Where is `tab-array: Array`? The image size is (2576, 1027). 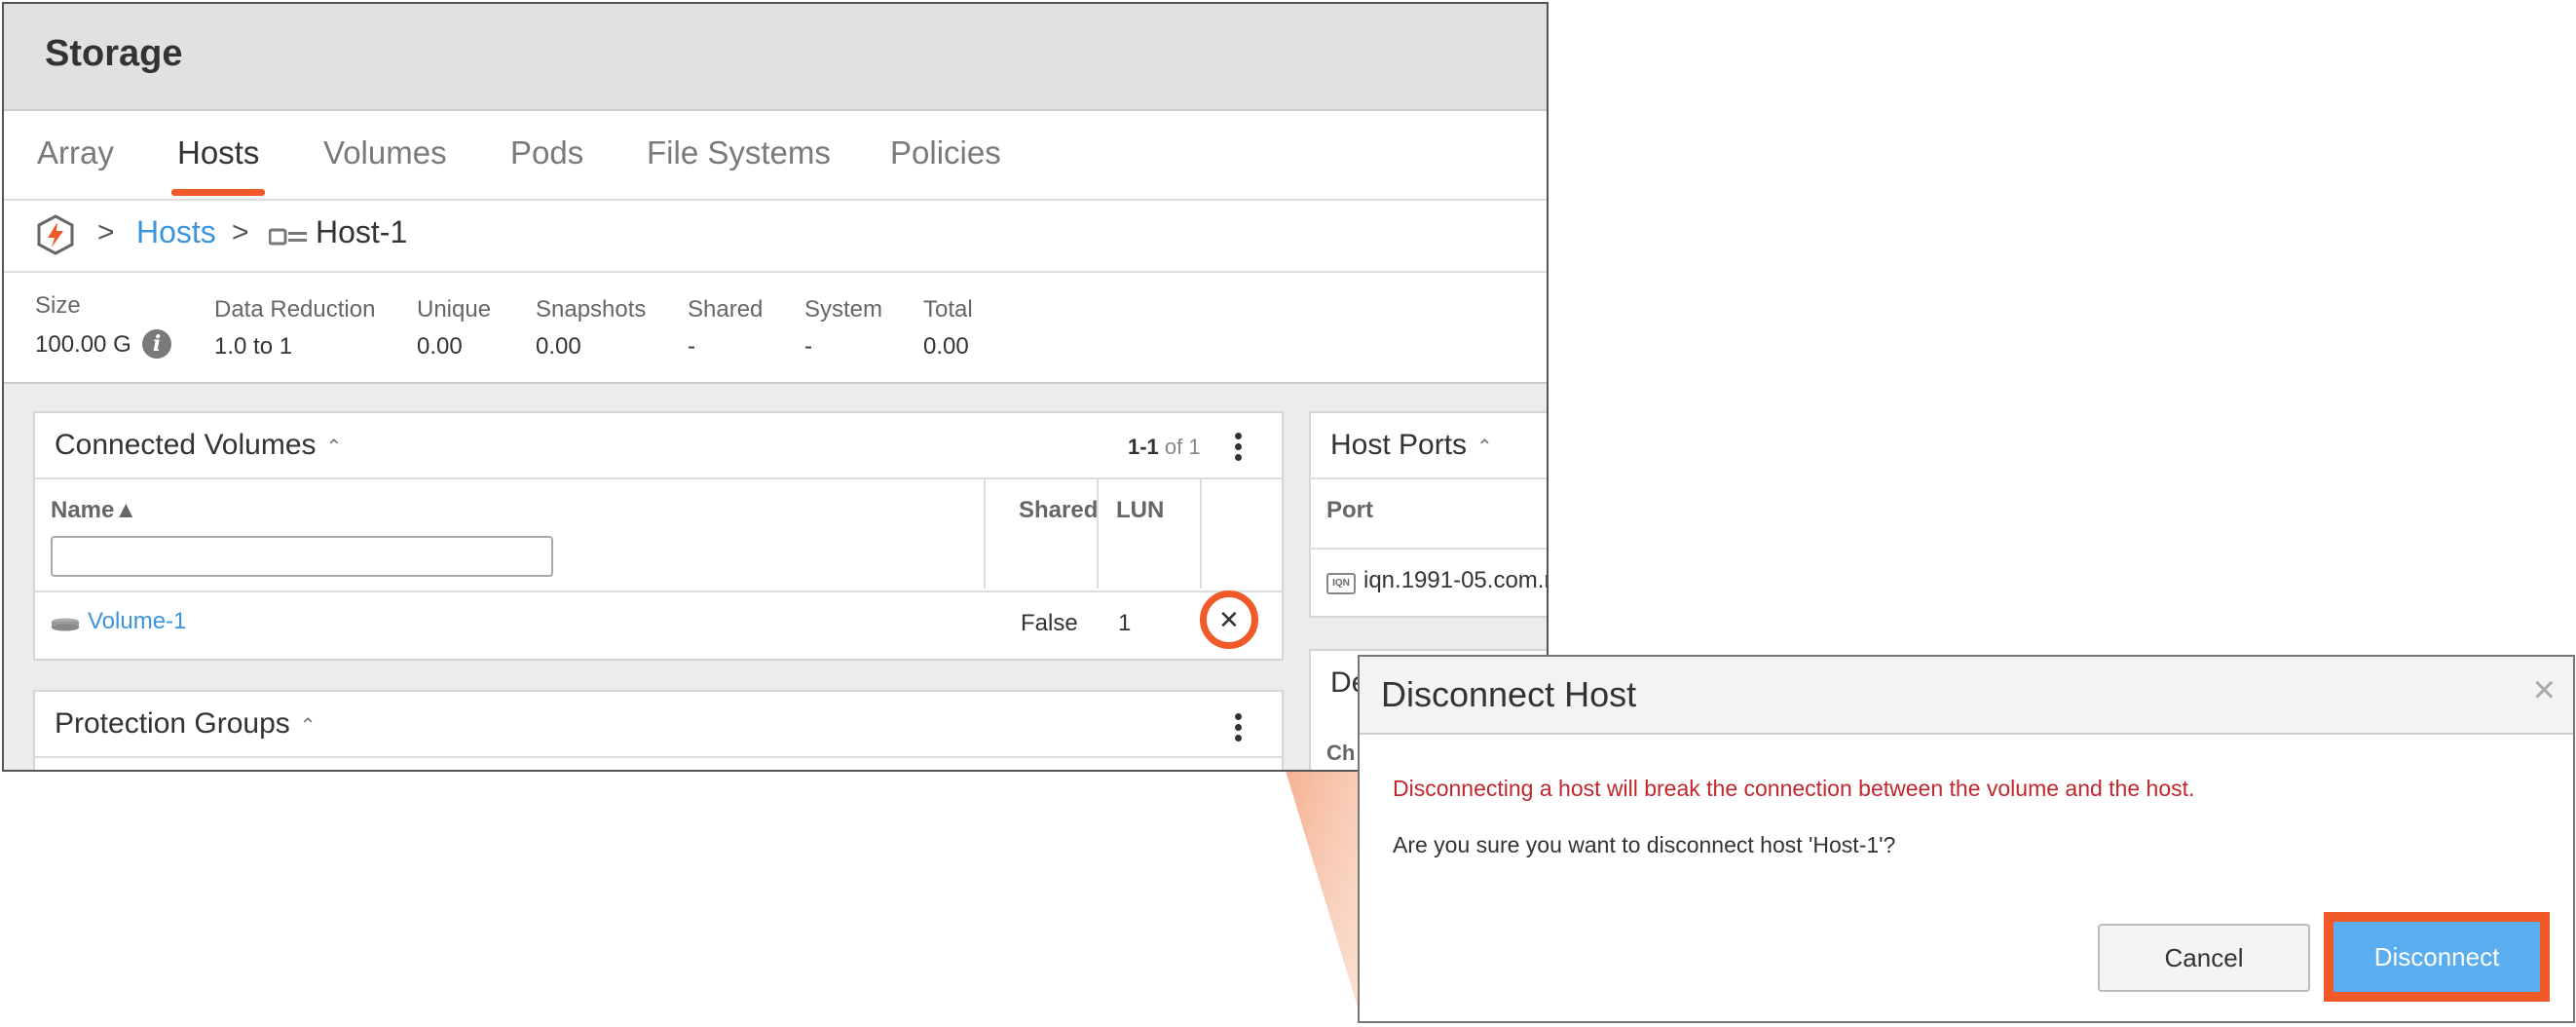 tab-array: Array is located at coordinates (75, 152).